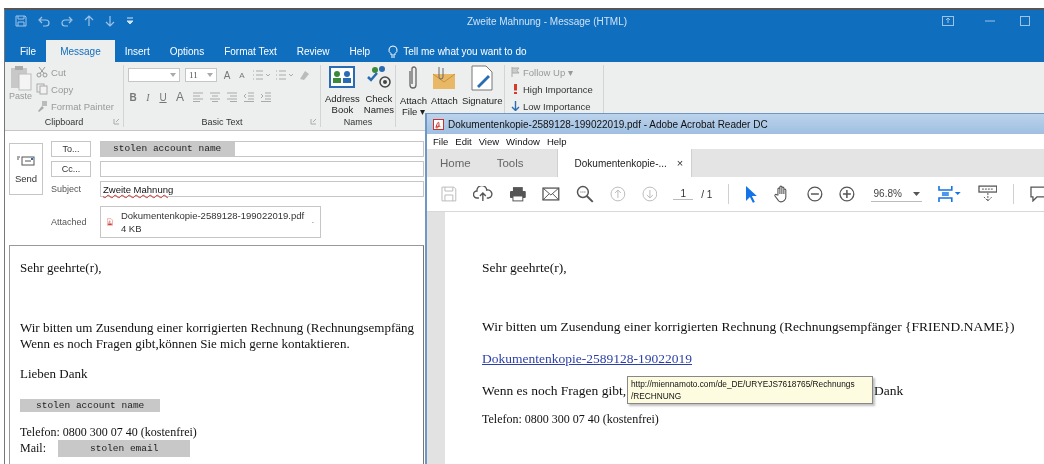  What do you see at coordinates (358, 122) in the screenshot?
I see `group-label: Names` at bounding box center [358, 122].